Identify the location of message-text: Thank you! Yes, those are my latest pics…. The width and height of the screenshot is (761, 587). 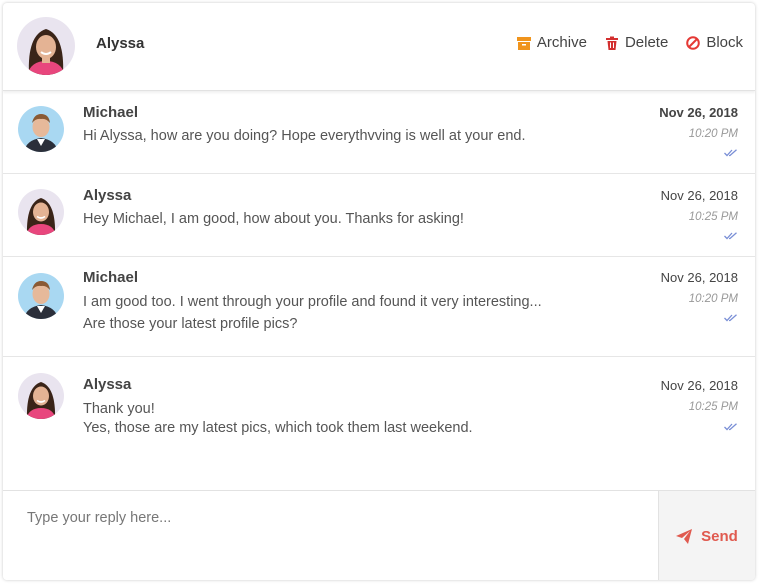
(343, 419).